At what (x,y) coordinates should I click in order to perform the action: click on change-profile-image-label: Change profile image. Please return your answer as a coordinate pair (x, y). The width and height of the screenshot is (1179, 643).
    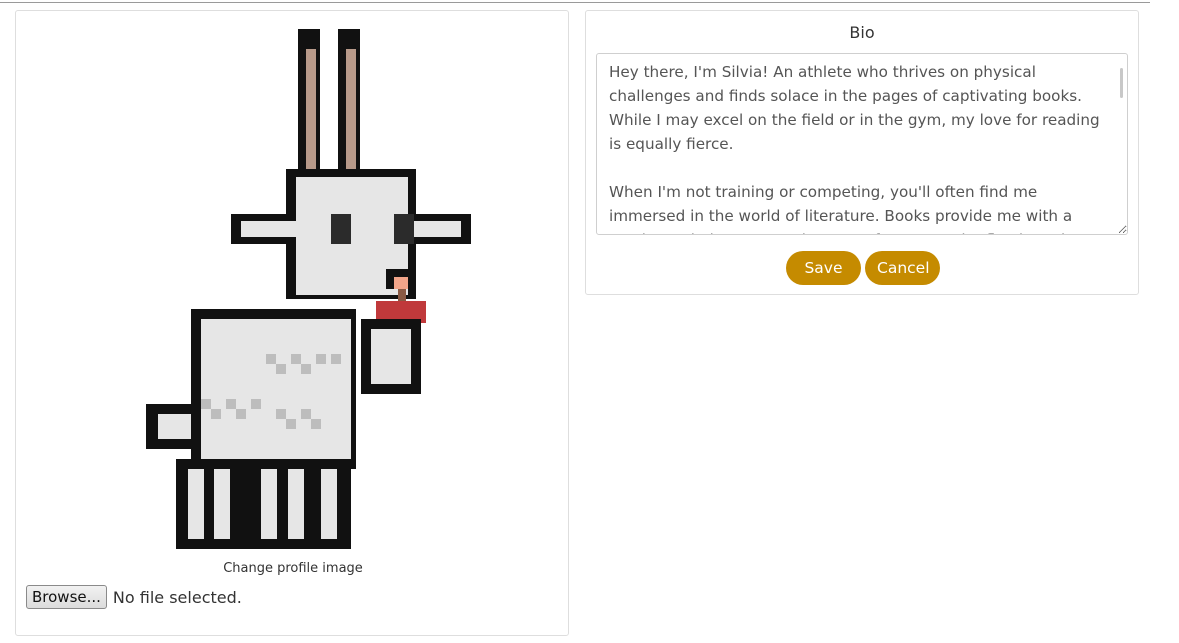
    Looking at the image, I should click on (293, 568).